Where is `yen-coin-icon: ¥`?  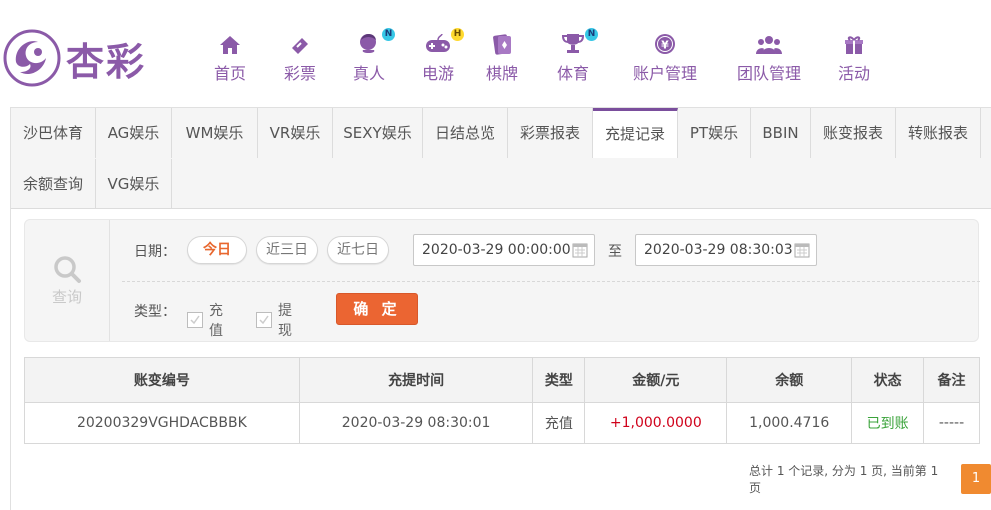 yen-coin-icon: ¥ is located at coordinates (665, 43).